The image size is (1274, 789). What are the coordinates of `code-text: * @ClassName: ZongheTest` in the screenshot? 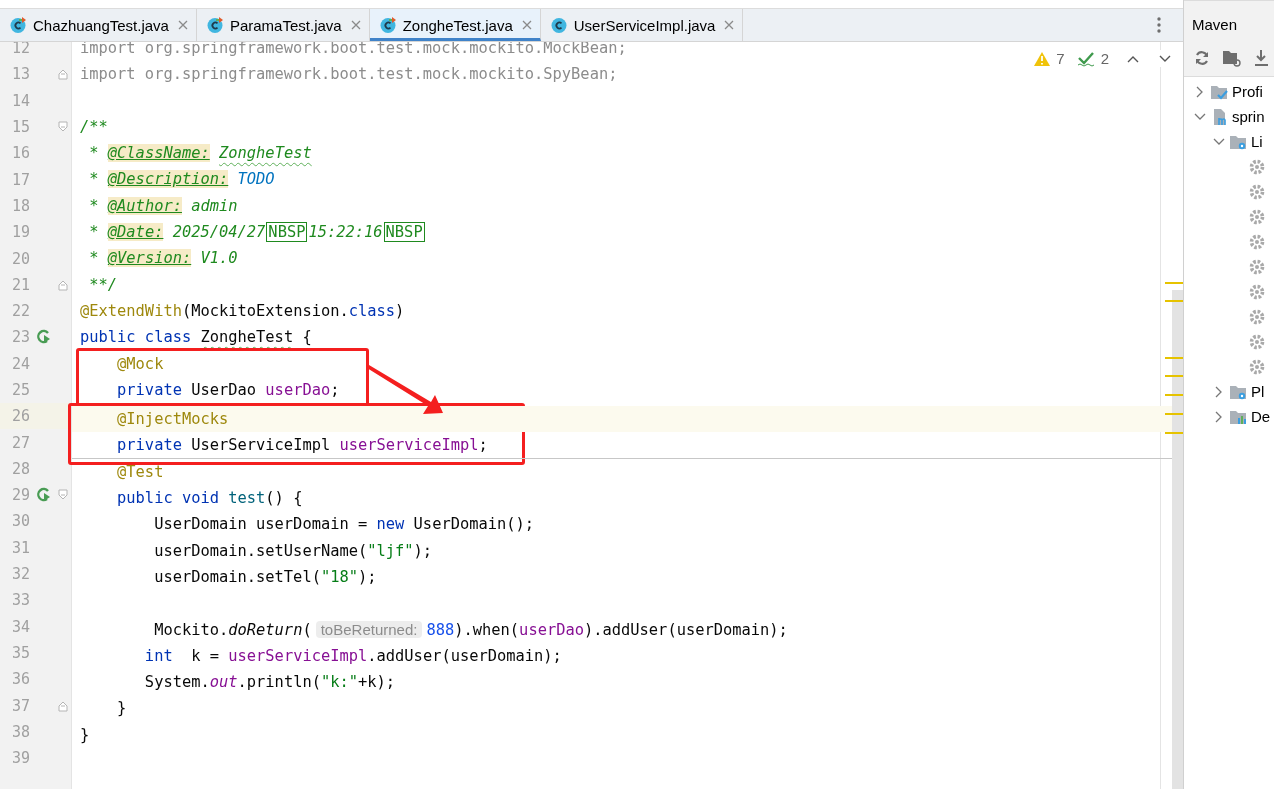 It's located at (200, 153).